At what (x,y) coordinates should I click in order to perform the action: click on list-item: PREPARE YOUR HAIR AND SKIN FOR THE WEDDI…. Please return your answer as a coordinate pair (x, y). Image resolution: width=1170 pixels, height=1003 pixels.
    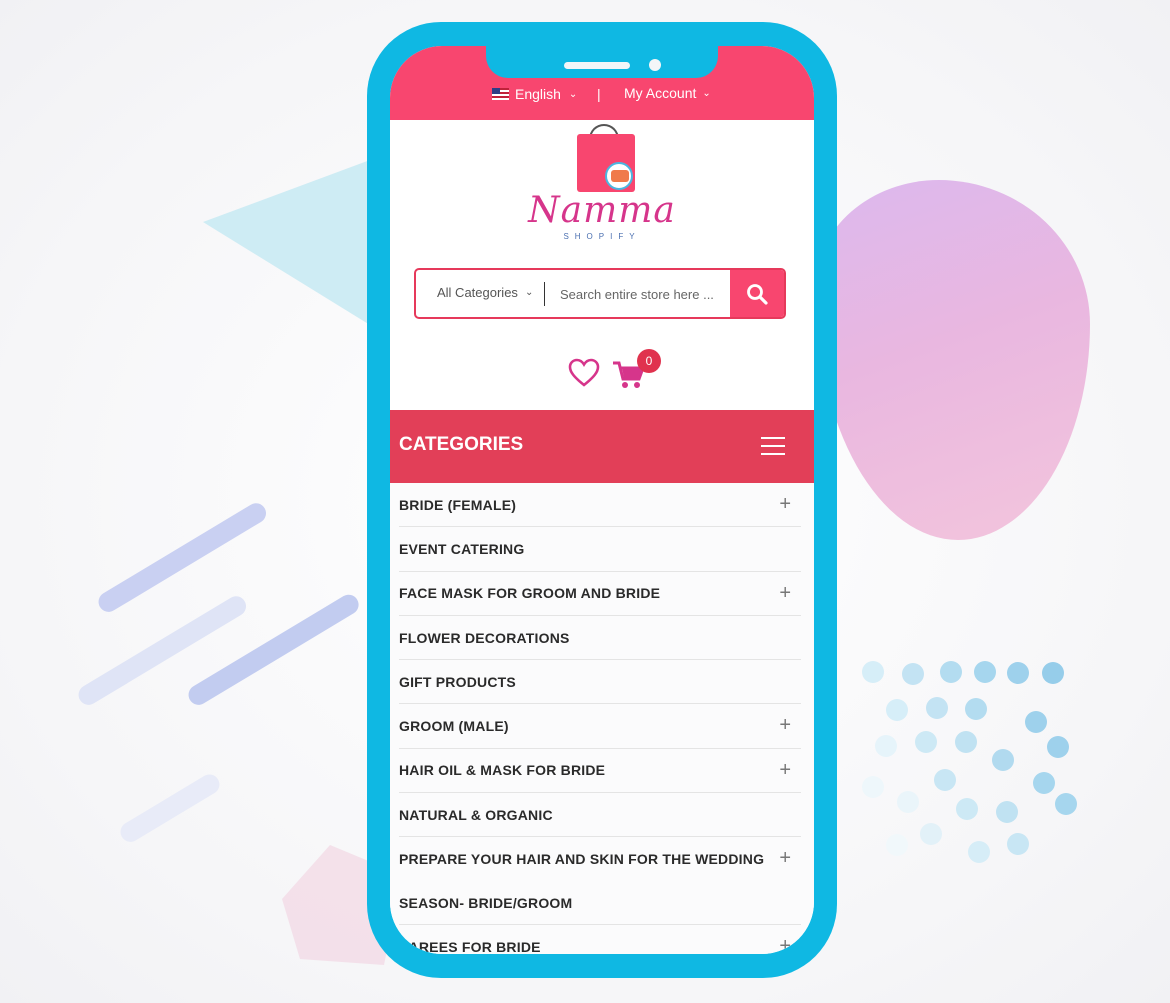
    Looking at the image, I should click on (600, 881).